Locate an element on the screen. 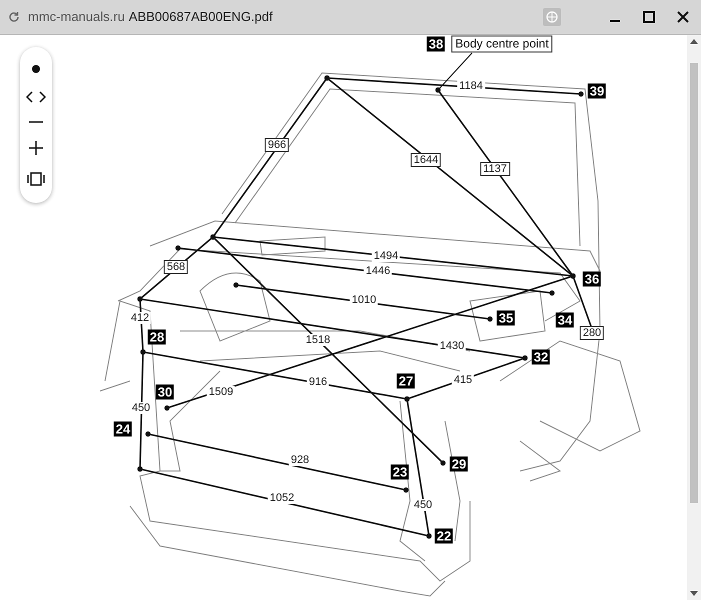  dimension-label: 280 is located at coordinates (592, 333).